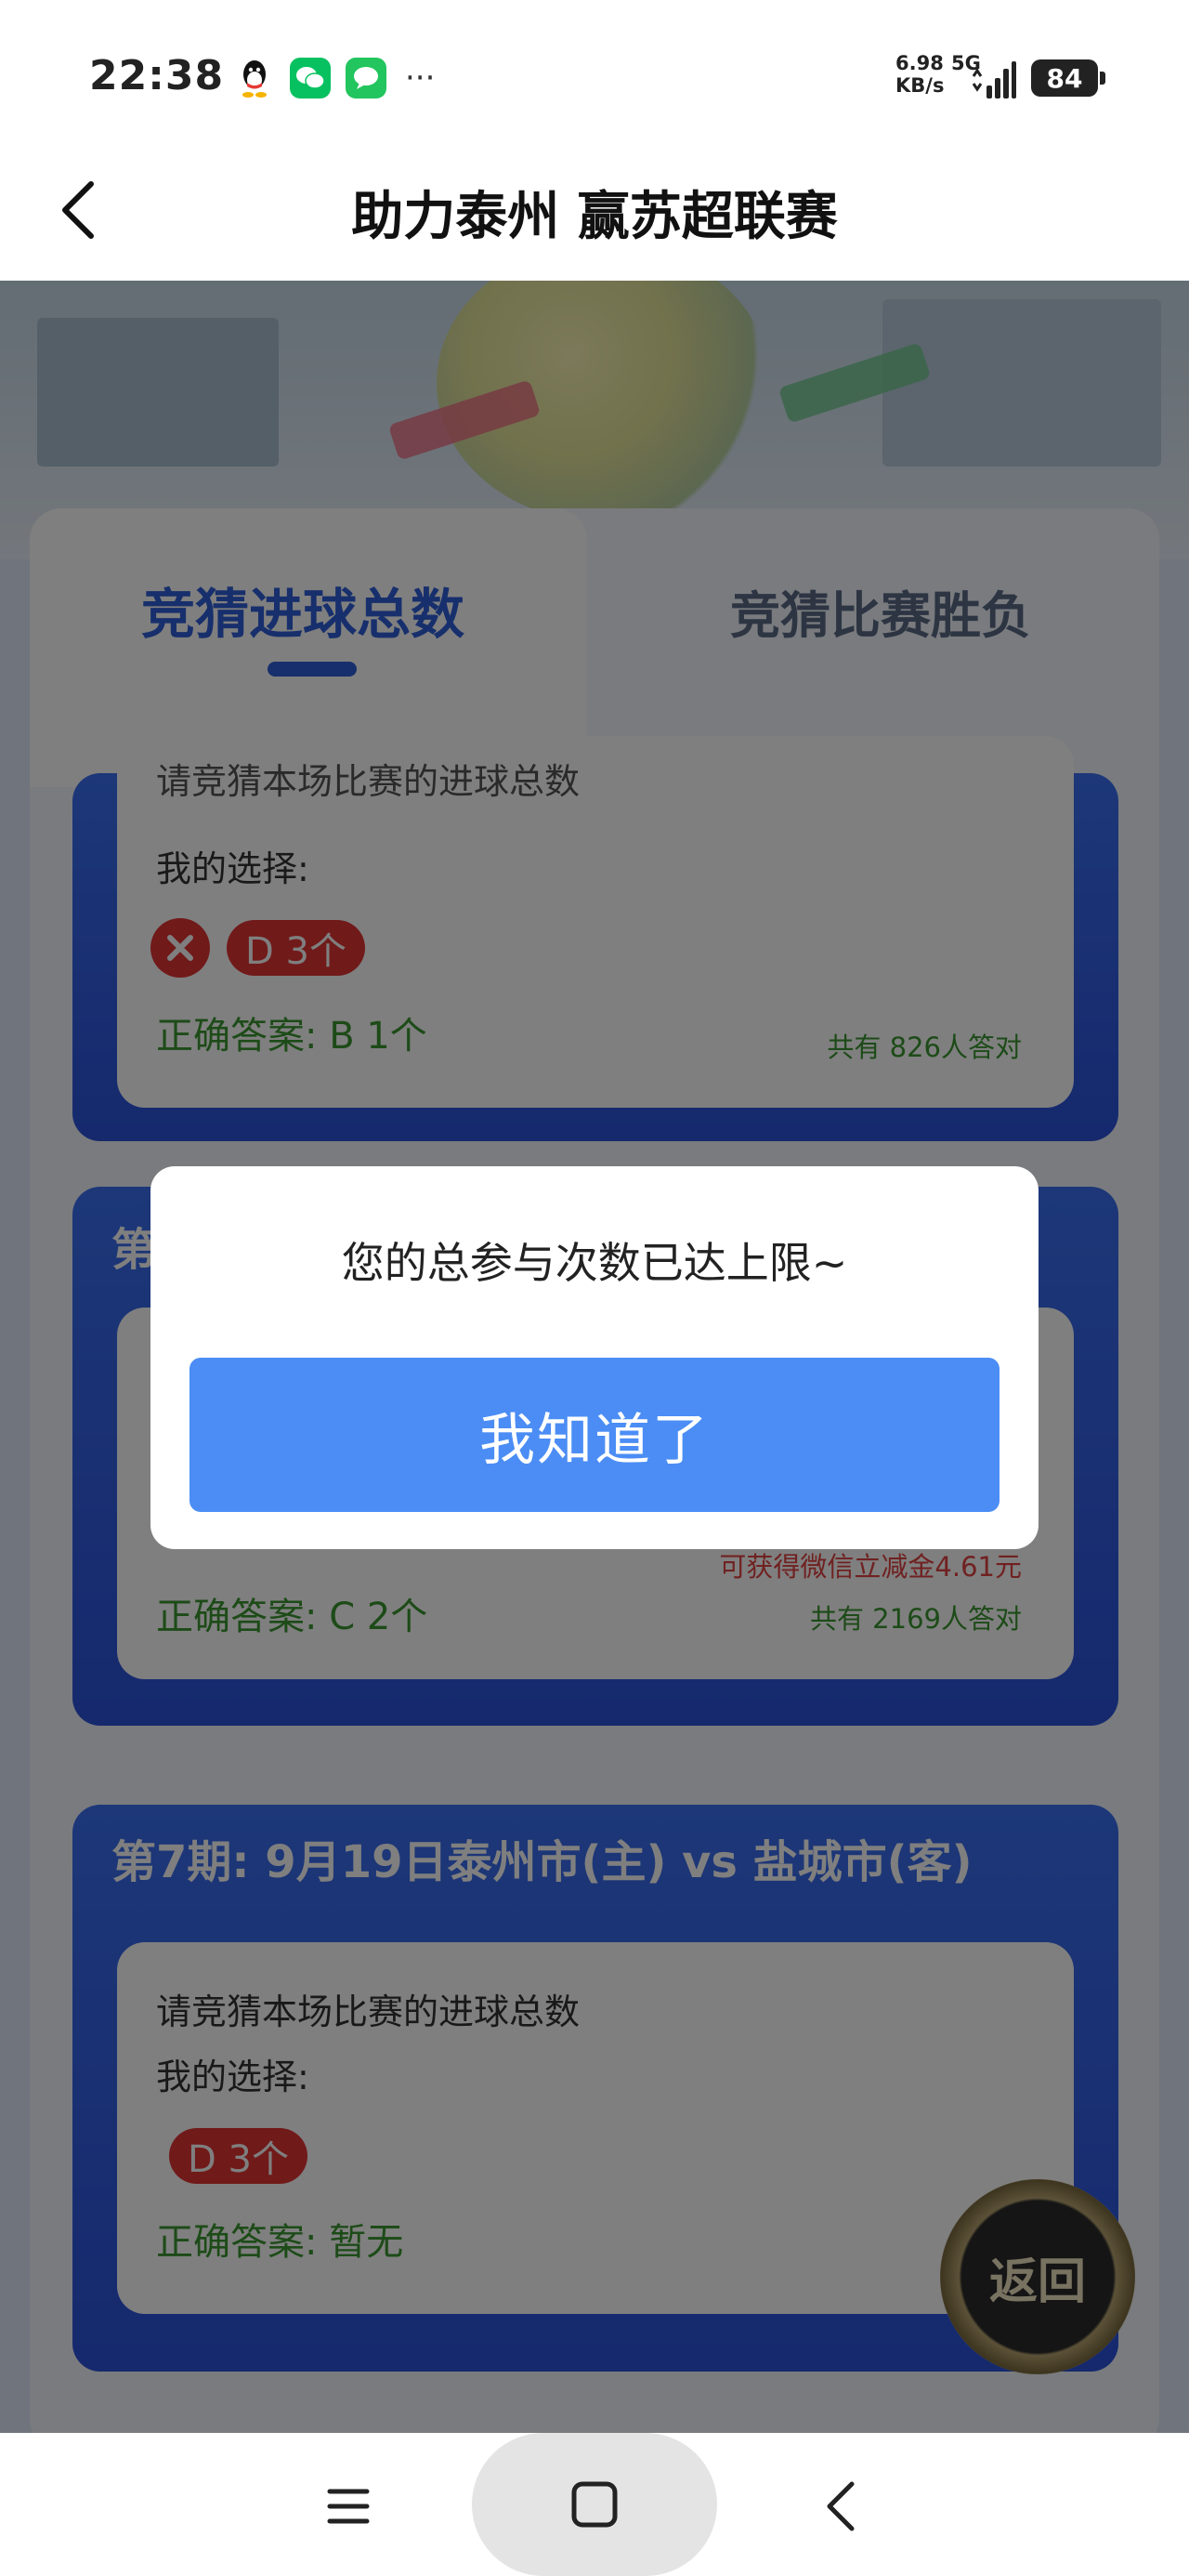  Describe the element at coordinates (420, 78) in the screenshot. I see `more-notifications-icon: ···` at that location.